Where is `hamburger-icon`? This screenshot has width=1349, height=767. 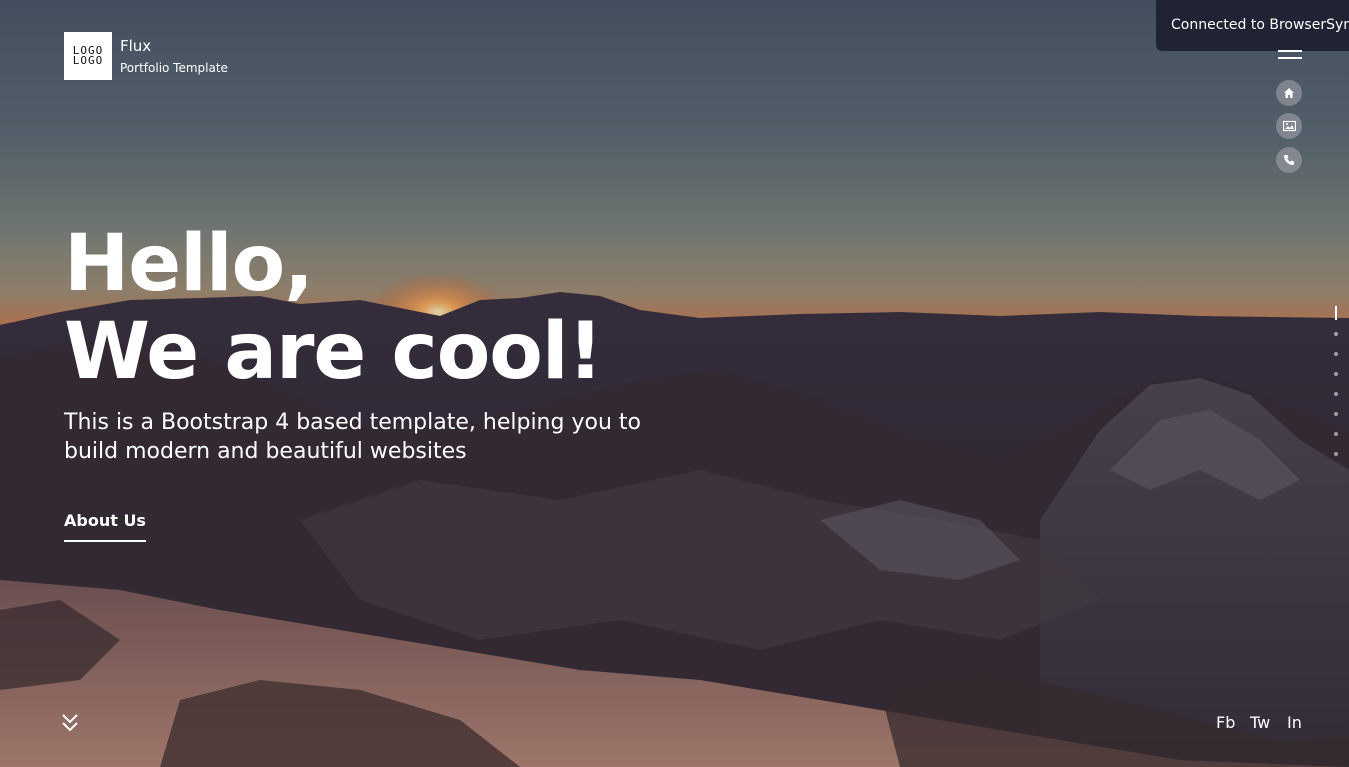 hamburger-icon is located at coordinates (1290, 51).